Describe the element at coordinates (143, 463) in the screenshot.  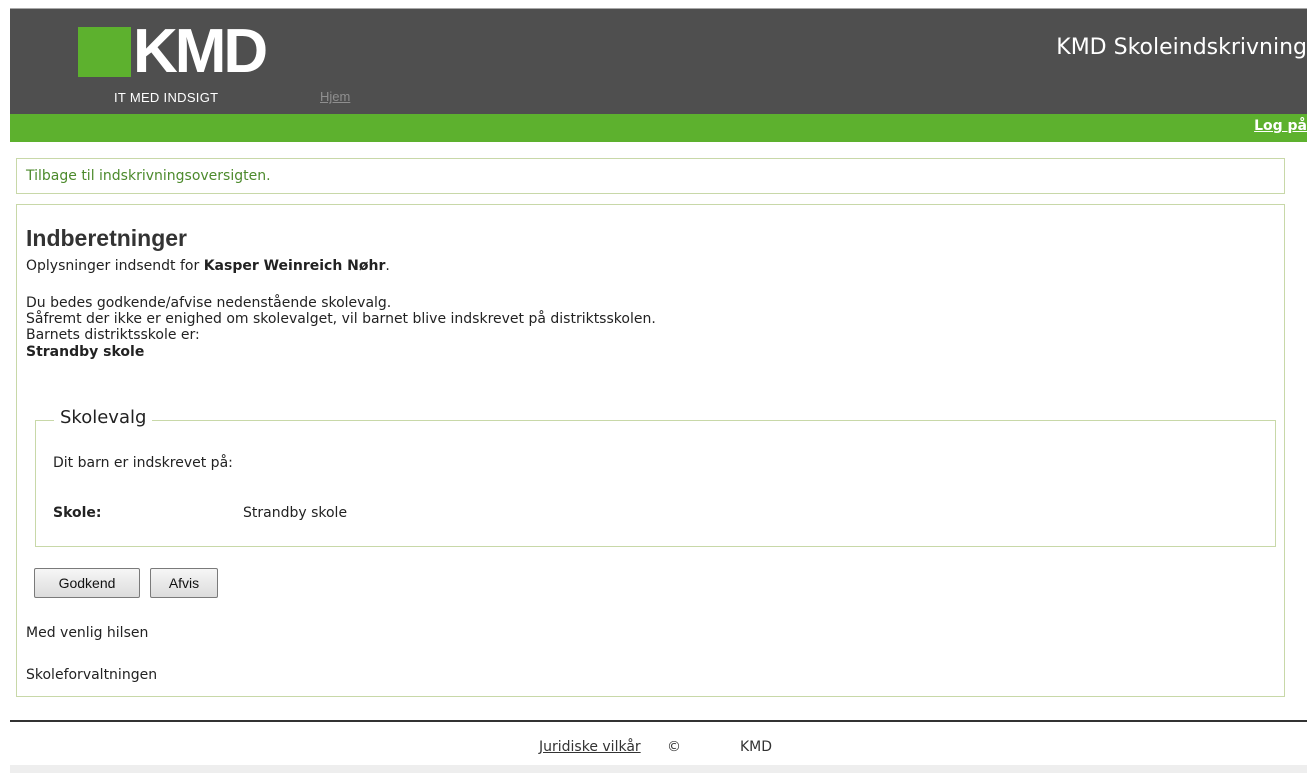
I see `enrolled-at-text: Dit barn er indskrevet på:` at that location.